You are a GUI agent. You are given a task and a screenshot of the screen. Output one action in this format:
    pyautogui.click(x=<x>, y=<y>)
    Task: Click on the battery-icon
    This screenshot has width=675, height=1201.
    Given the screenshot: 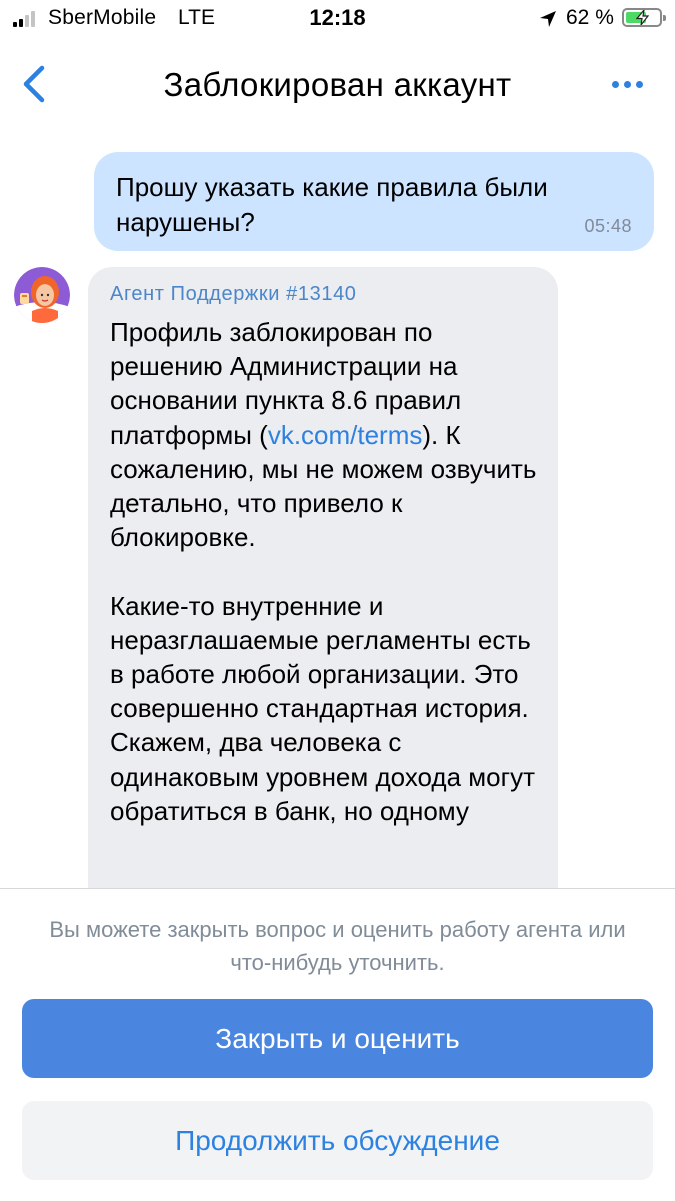 What is the action you would take?
    pyautogui.click(x=644, y=17)
    